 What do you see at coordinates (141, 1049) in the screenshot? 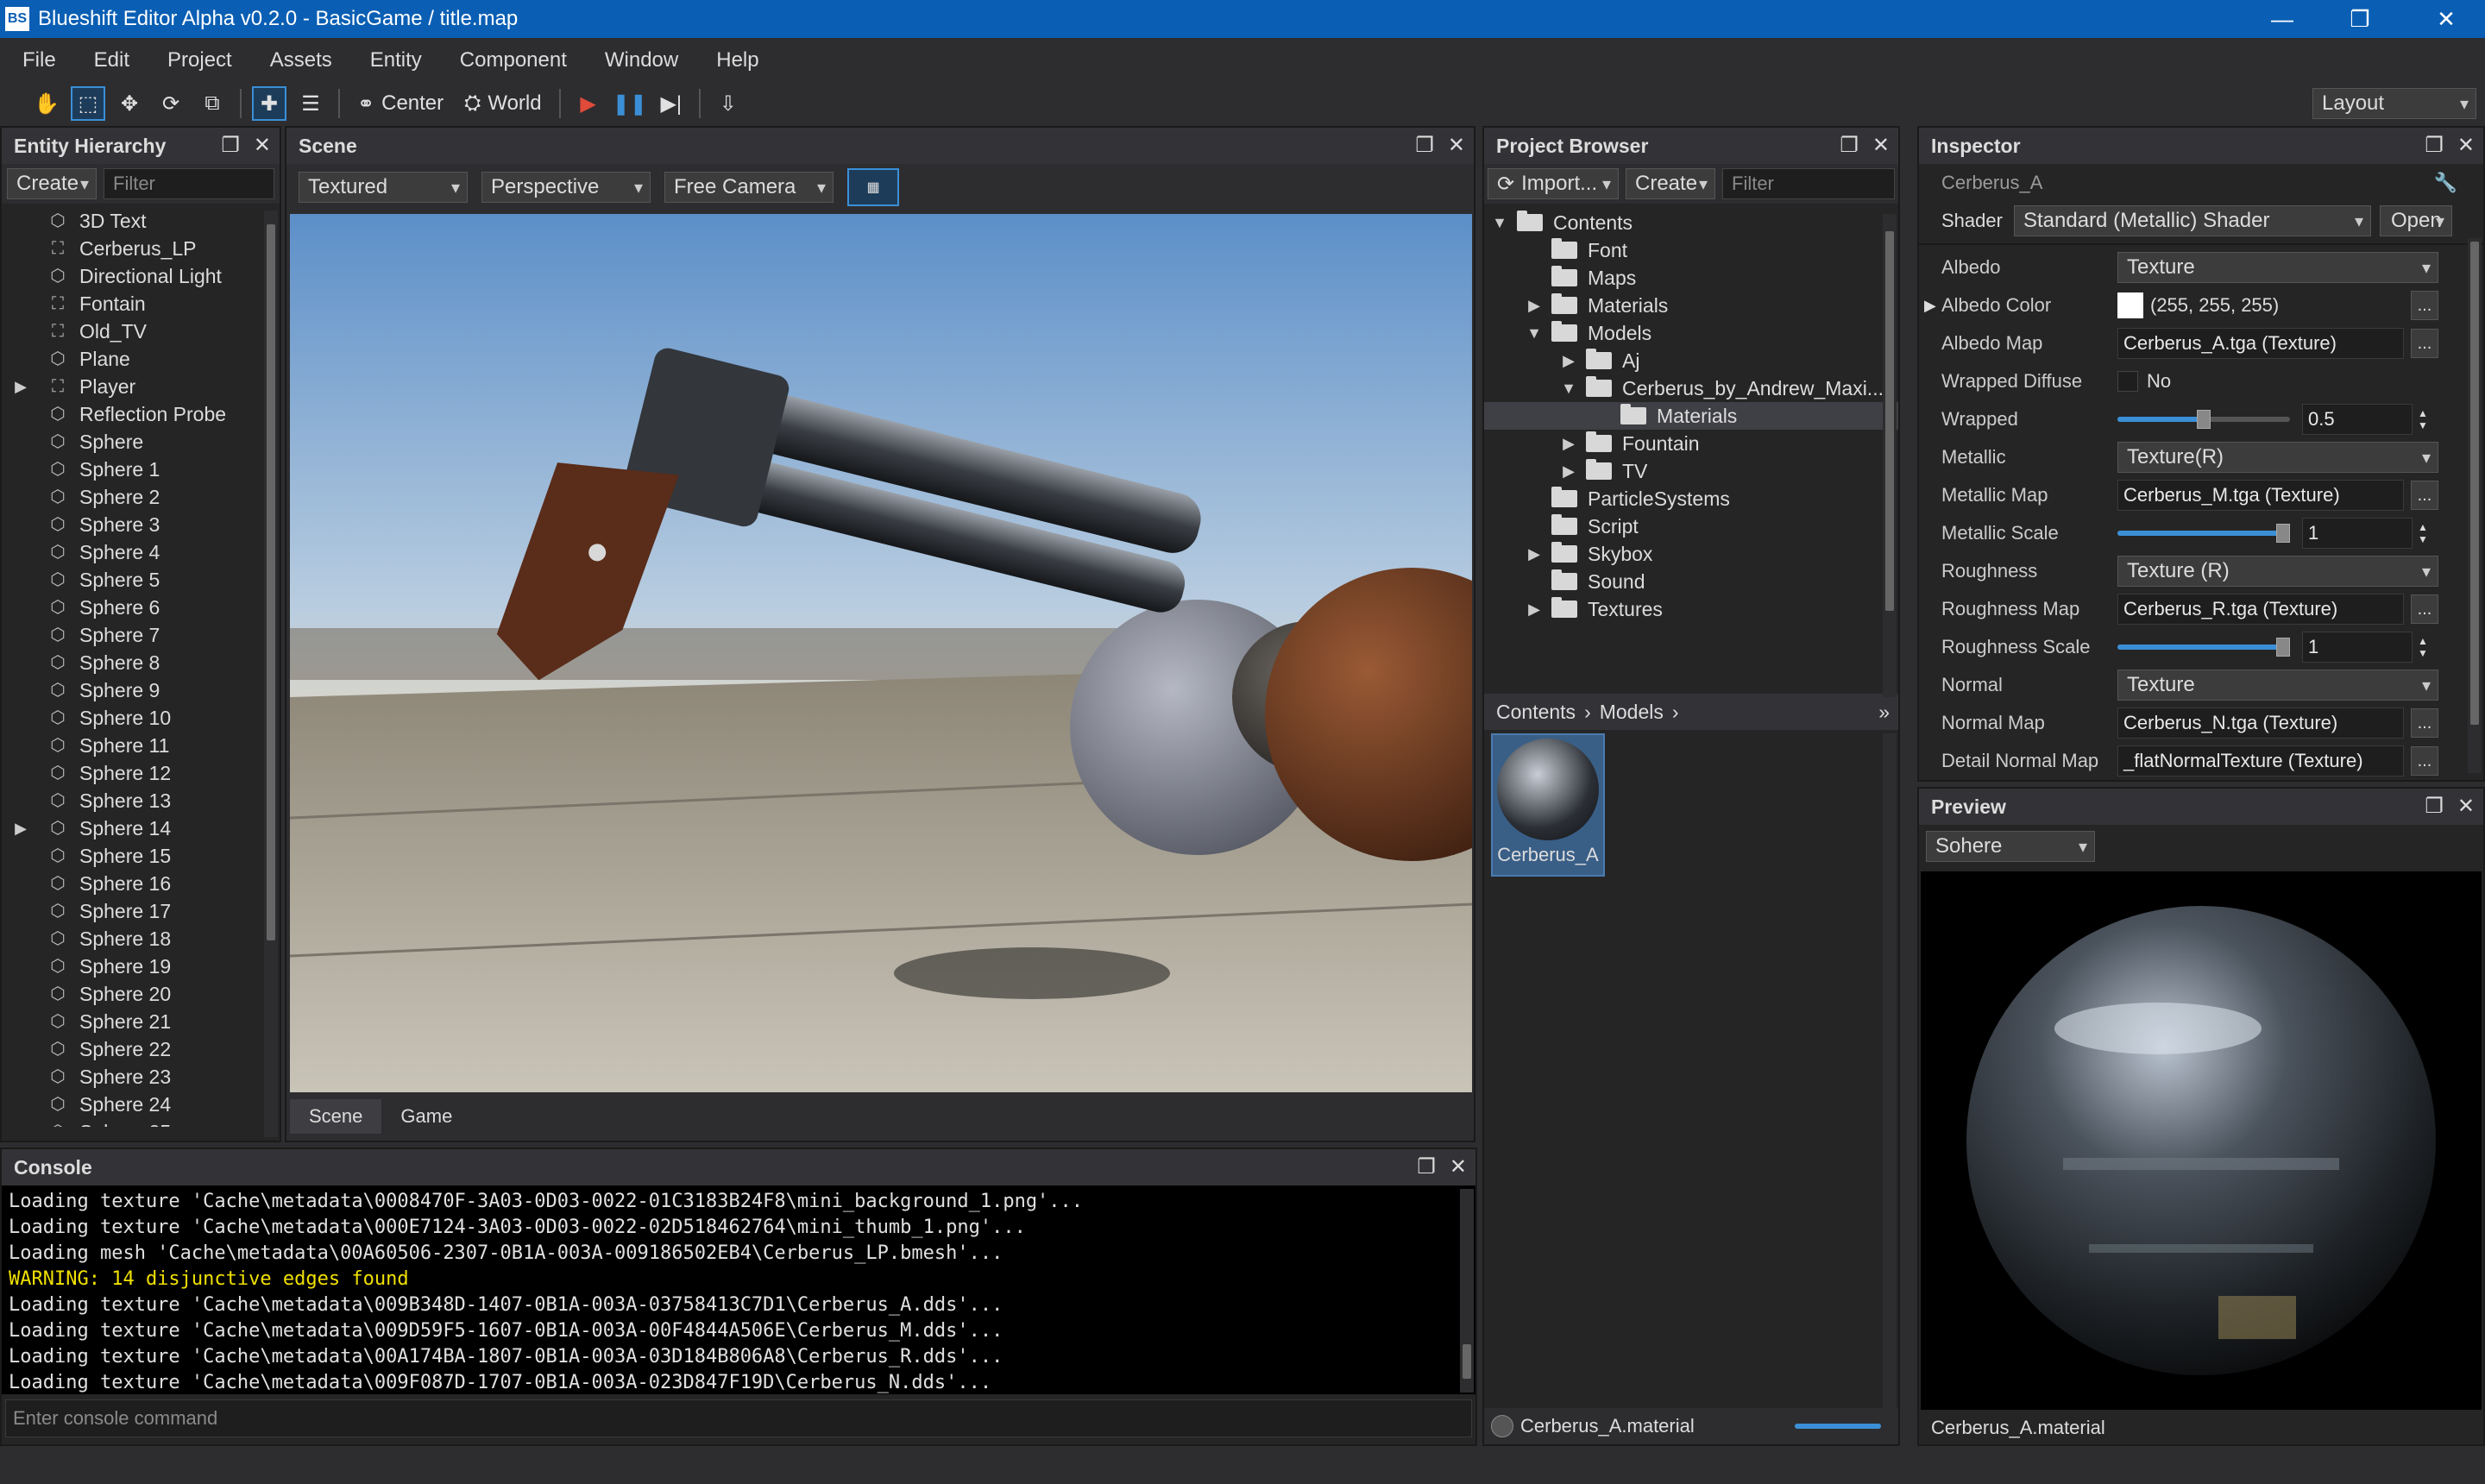
I see `entity-item: ⬡ Sphere 22` at bounding box center [141, 1049].